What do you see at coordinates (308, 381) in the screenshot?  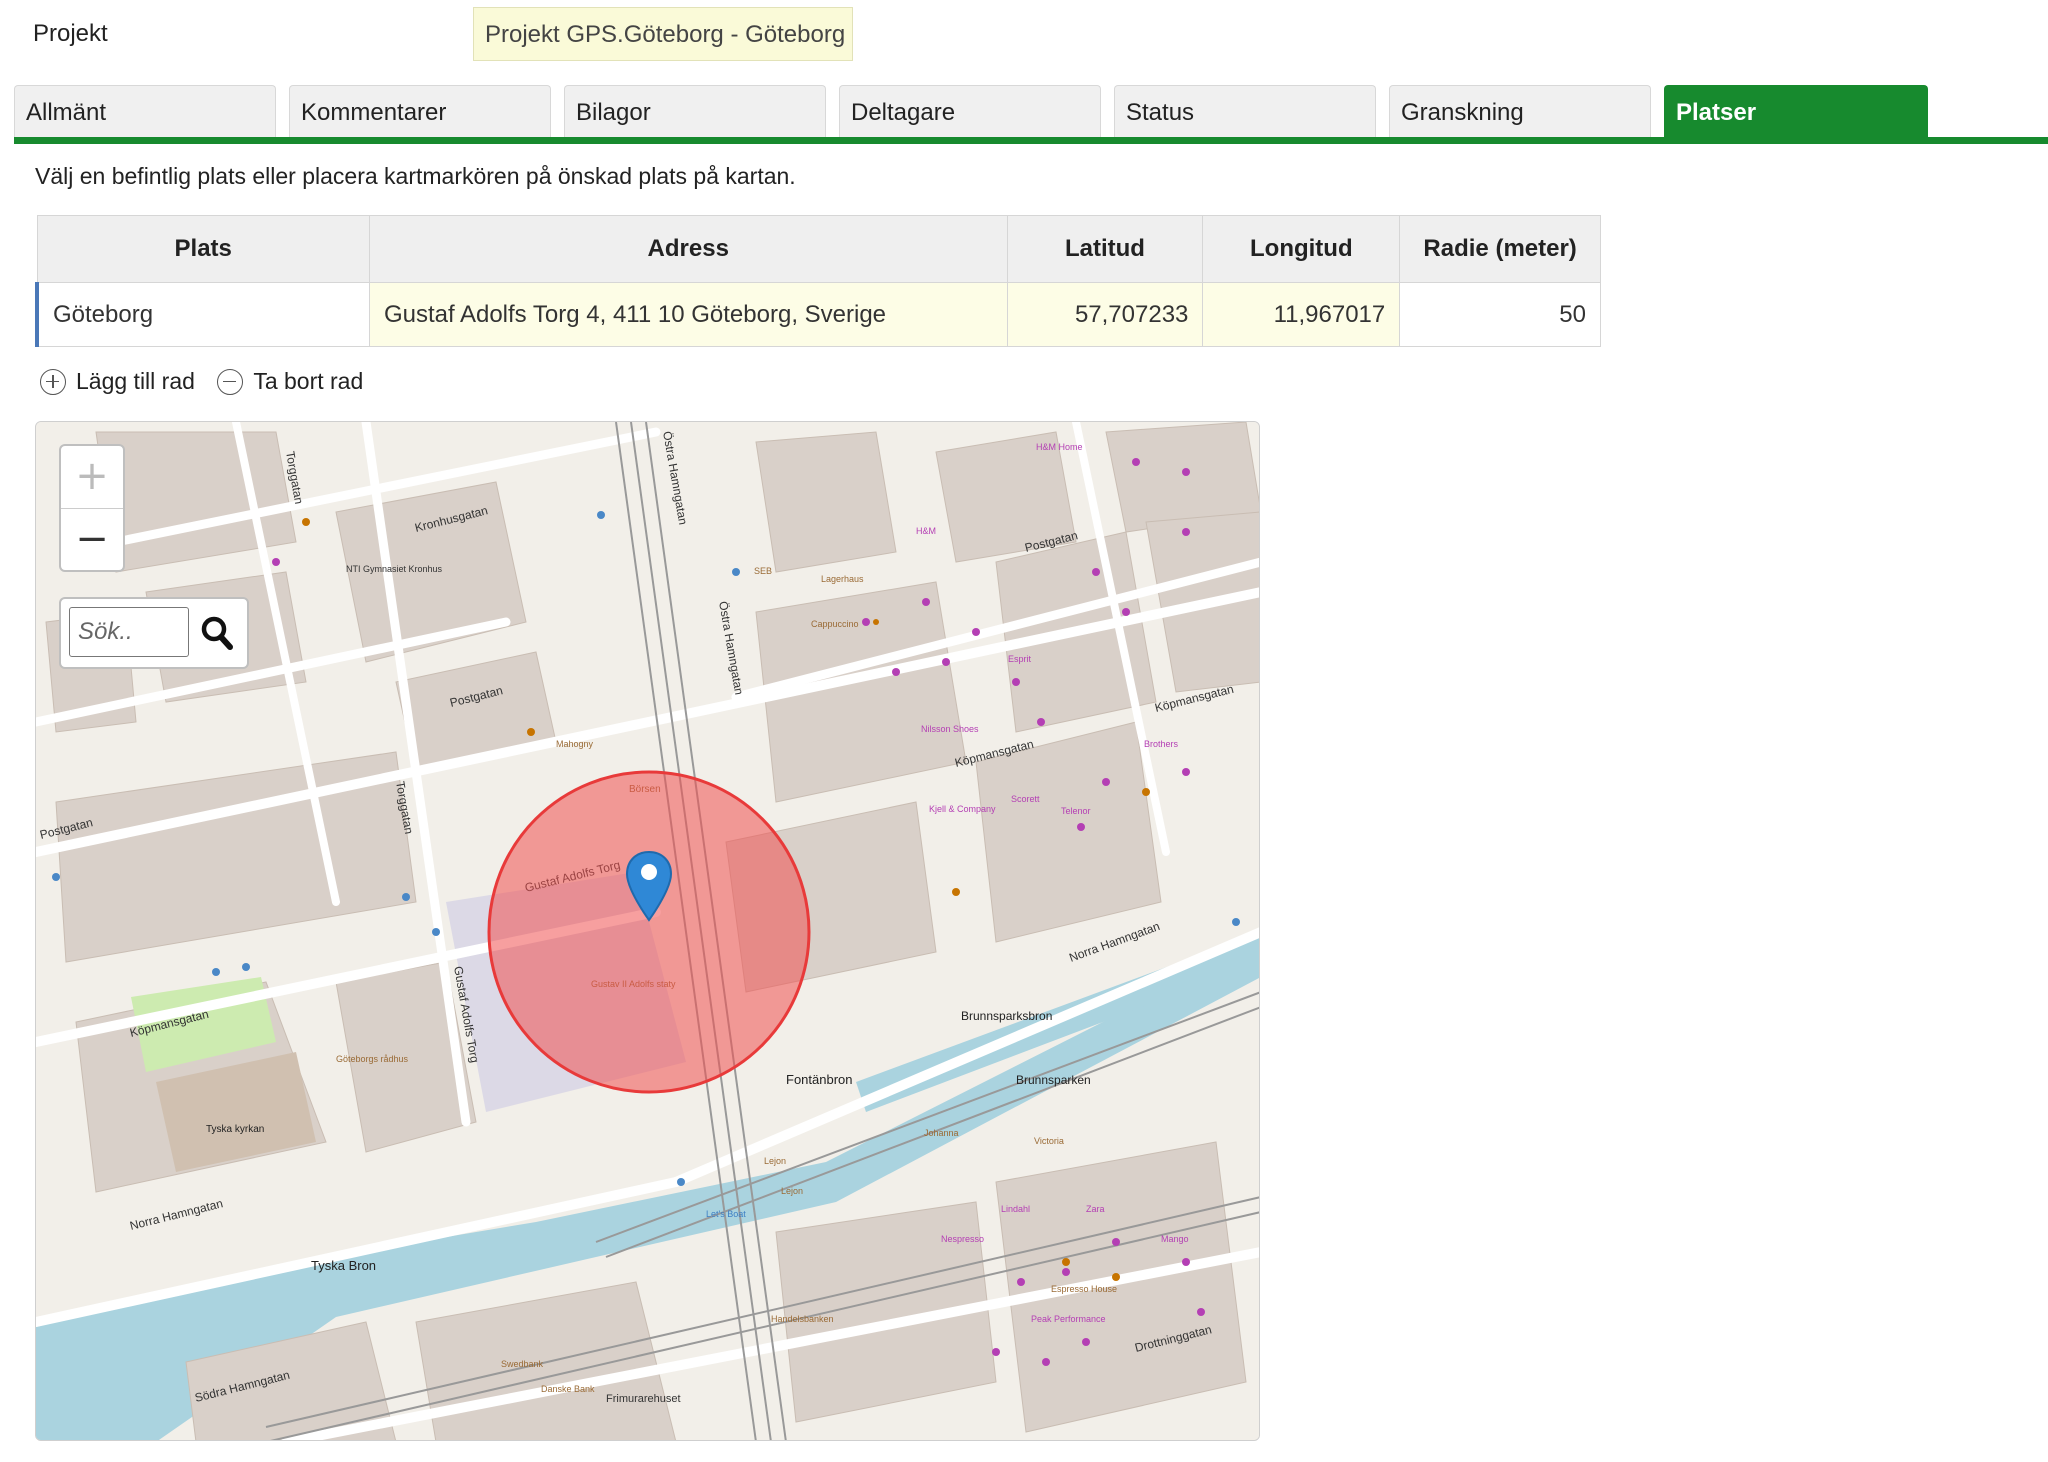 I see `remove-row-label: Ta bort rad` at bounding box center [308, 381].